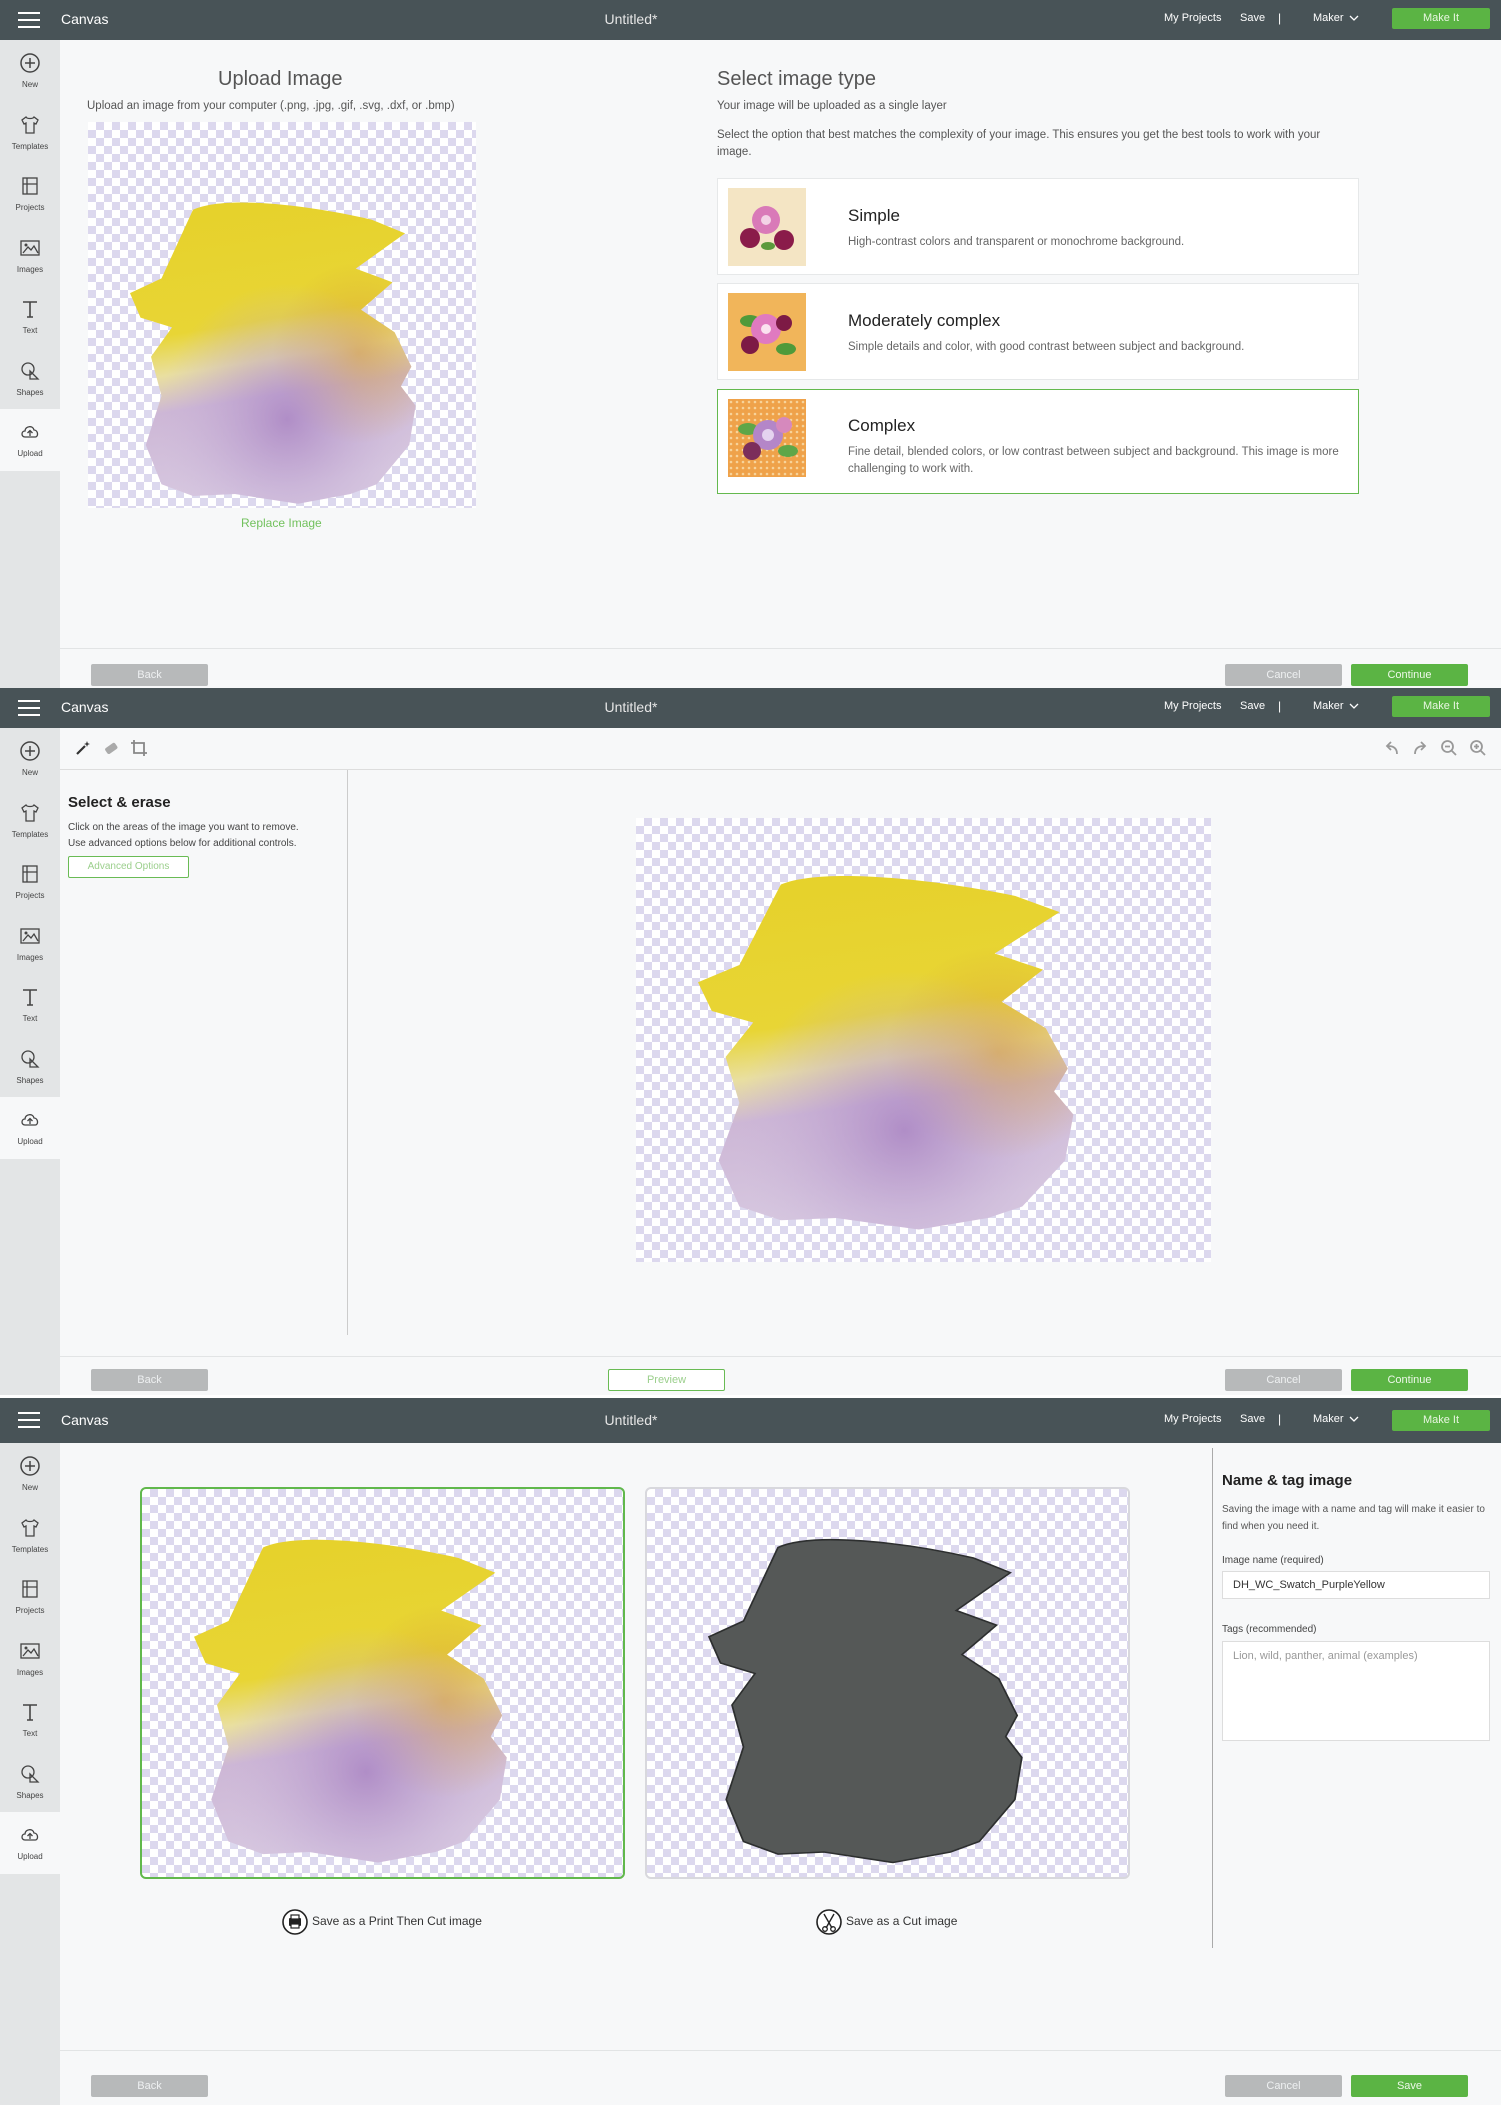  Describe the element at coordinates (1269, 1629) in the screenshot. I see `tags-label: Tags (recommended)` at that location.